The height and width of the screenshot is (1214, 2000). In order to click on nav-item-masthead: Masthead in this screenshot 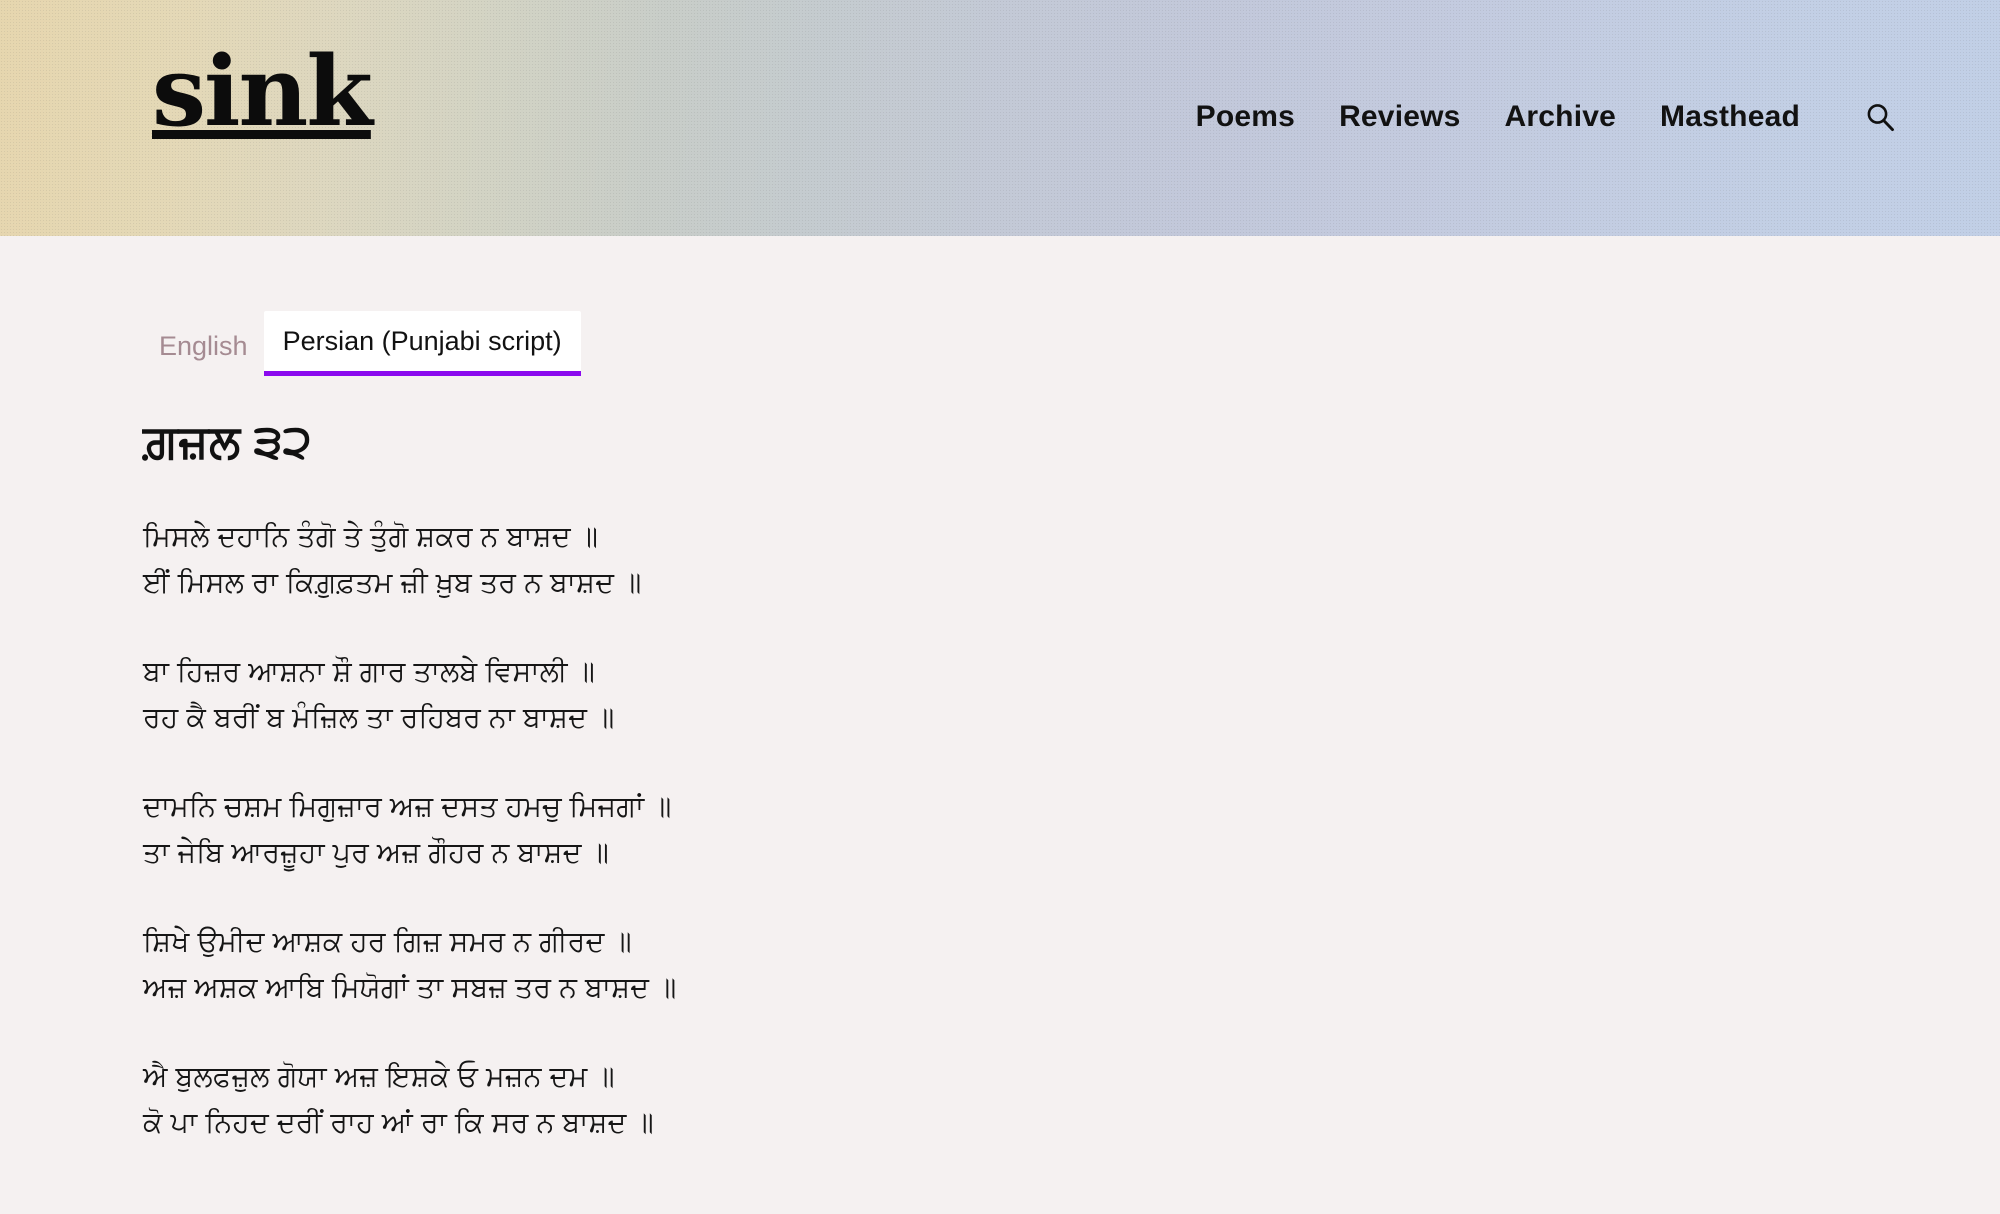, I will do `click(1730, 117)`.